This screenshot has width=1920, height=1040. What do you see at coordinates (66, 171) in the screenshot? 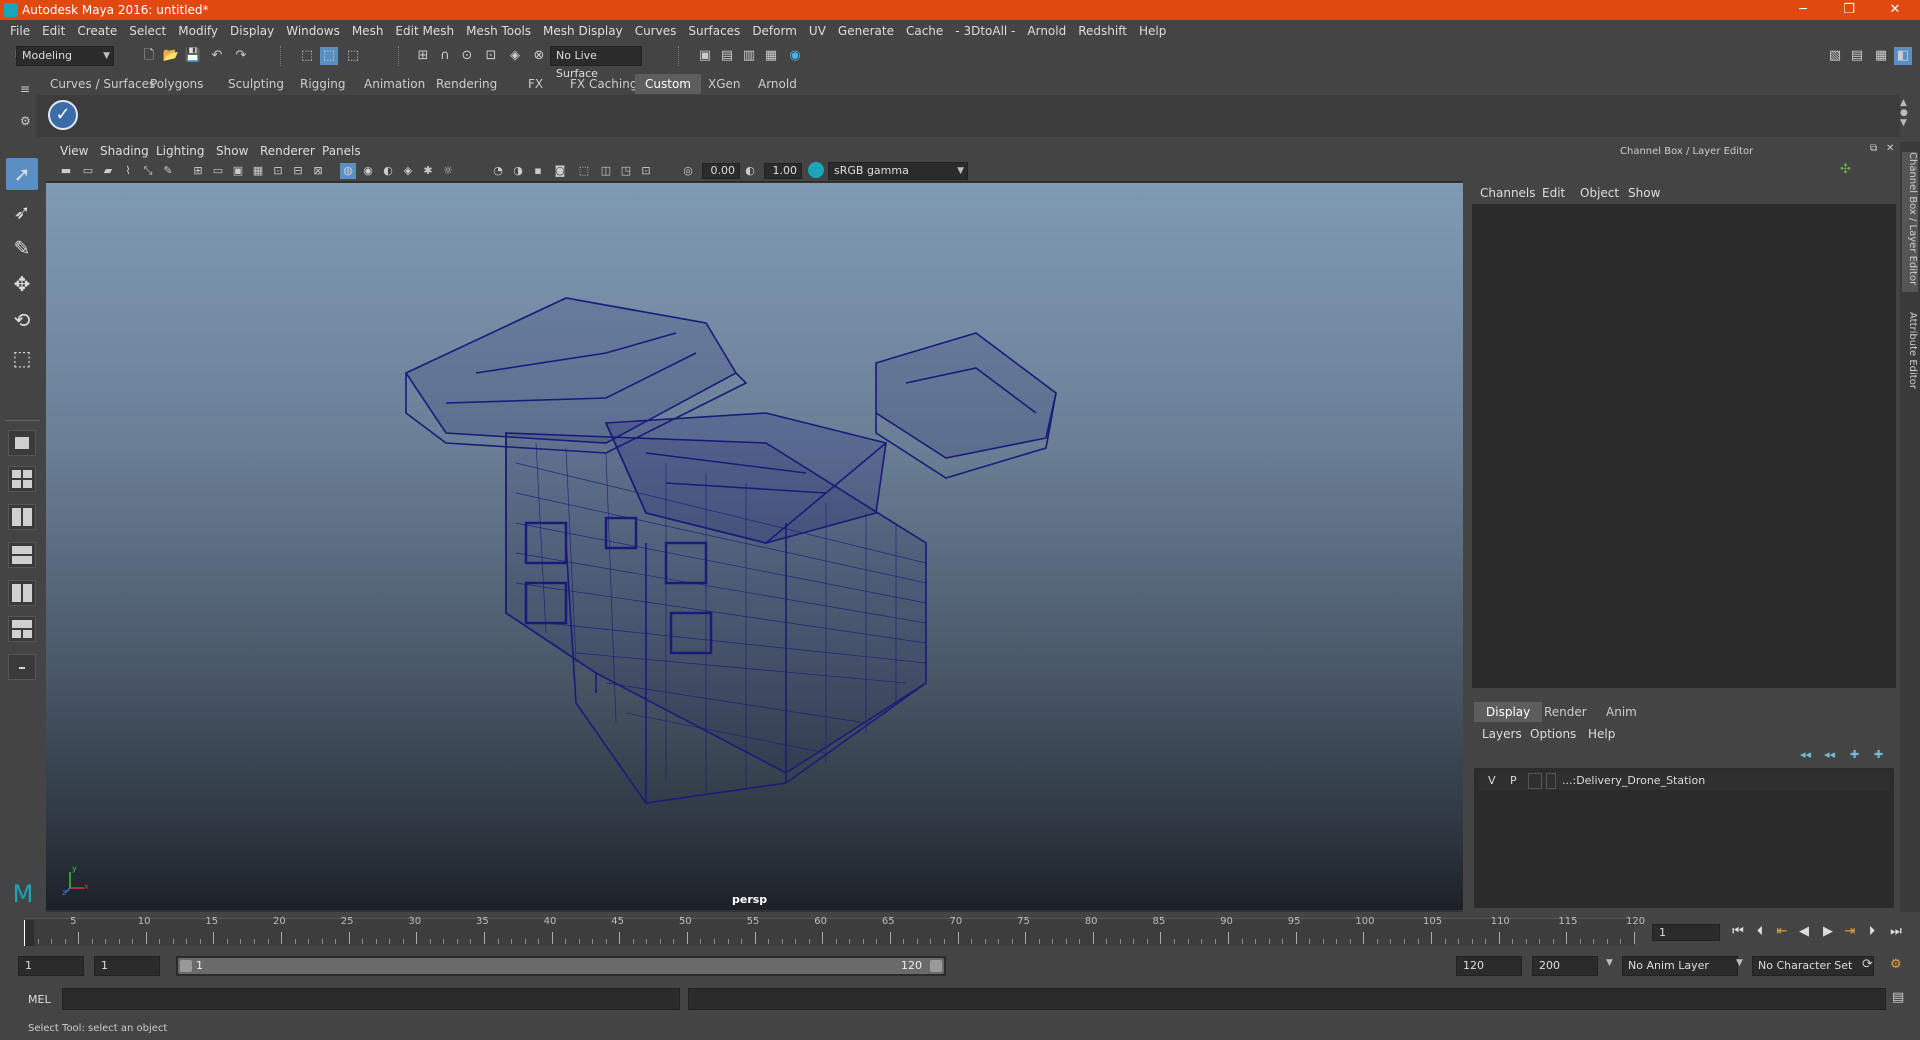
I see `camera-icon: ▬` at bounding box center [66, 171].